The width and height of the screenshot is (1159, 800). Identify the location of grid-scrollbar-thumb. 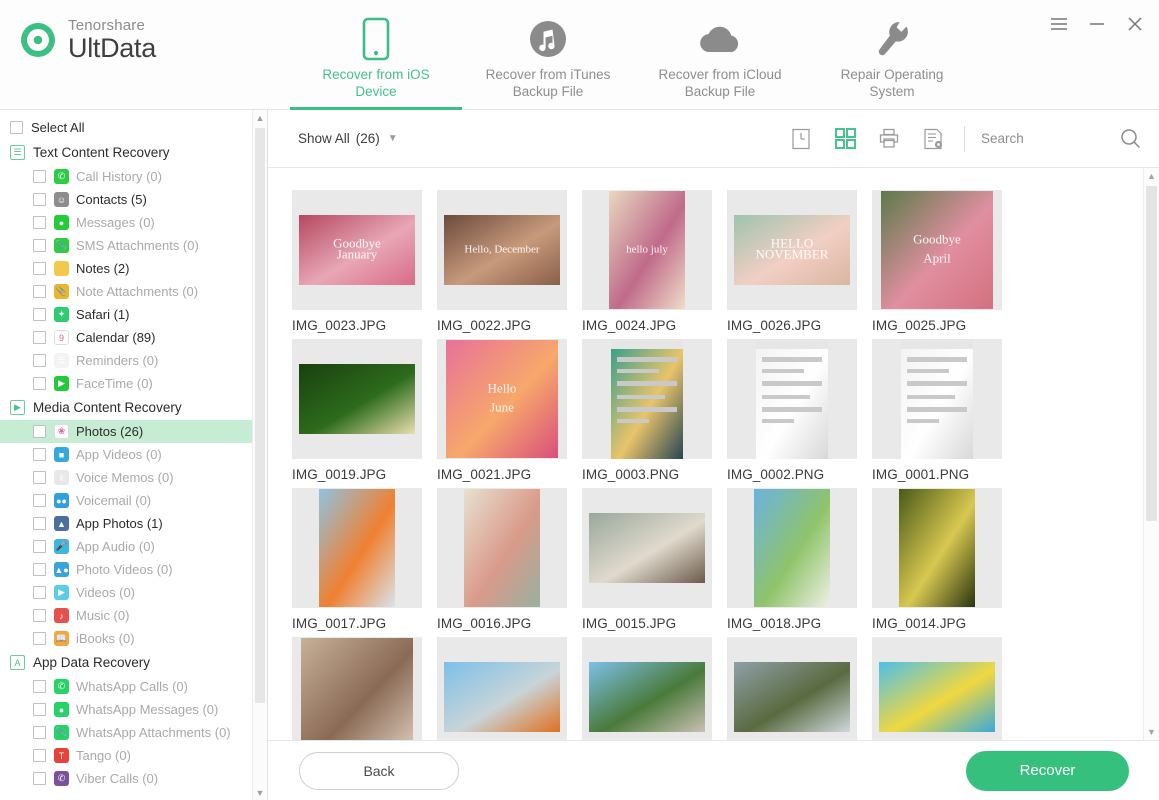
(1151, 353).